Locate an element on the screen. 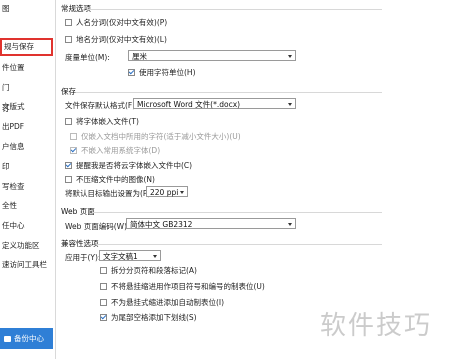 The image size is (450, 359). backup-icon is located at coordinates (7, 339).